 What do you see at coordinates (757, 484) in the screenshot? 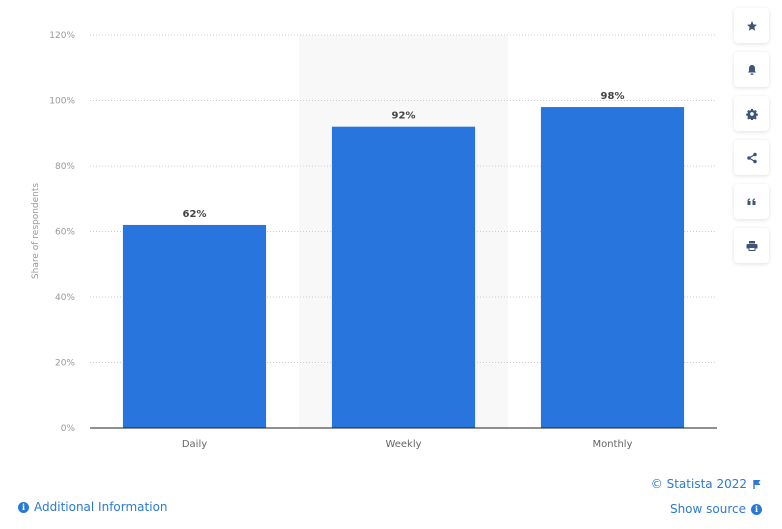
I see `flag-icon` at bounding box center [757, 484].